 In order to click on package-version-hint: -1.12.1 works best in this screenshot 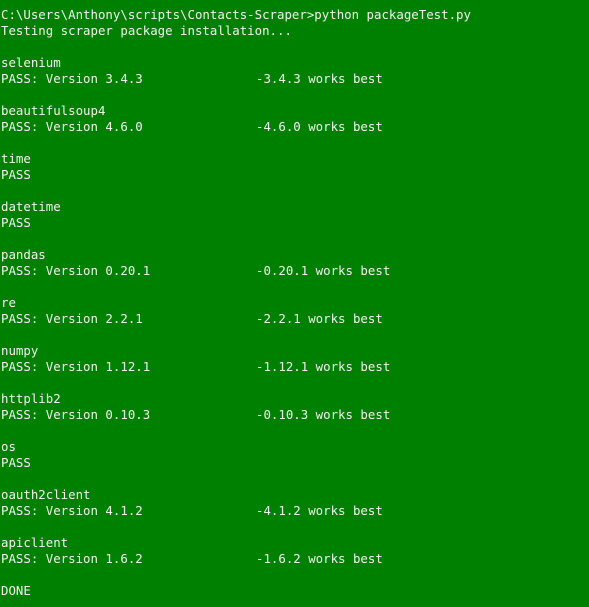, I will do `click(323, 366)`.